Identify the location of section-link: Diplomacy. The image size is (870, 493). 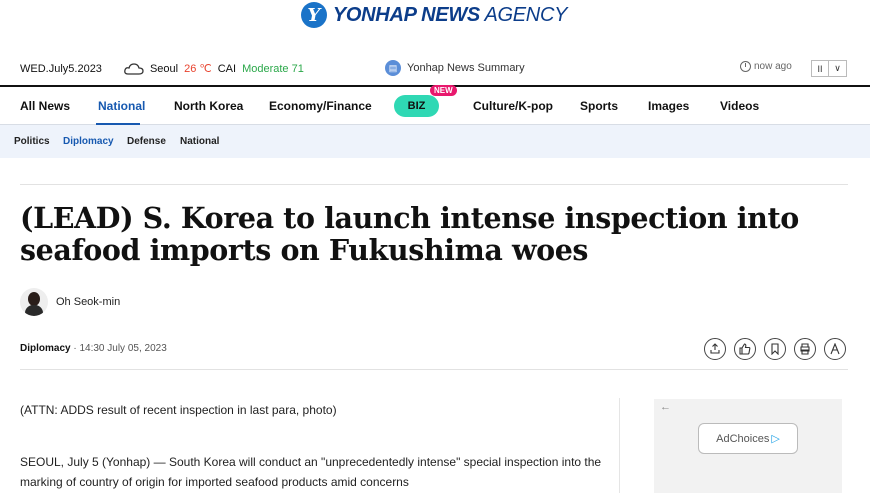
(45, 348).